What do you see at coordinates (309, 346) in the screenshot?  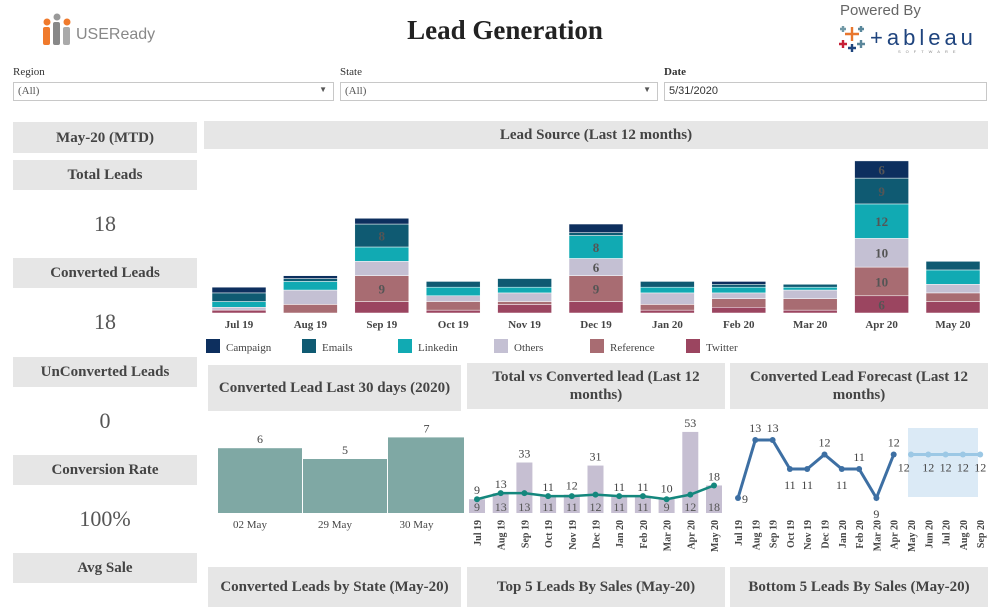 I see `legend-swatch-emails` at bounding box center [309, 346].